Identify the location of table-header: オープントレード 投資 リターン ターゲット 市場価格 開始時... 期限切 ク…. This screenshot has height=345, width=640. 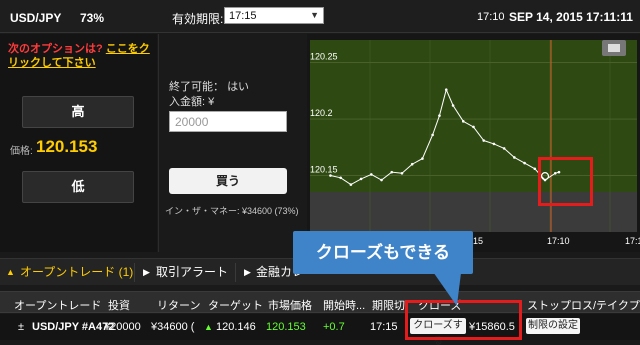
(320, 302).